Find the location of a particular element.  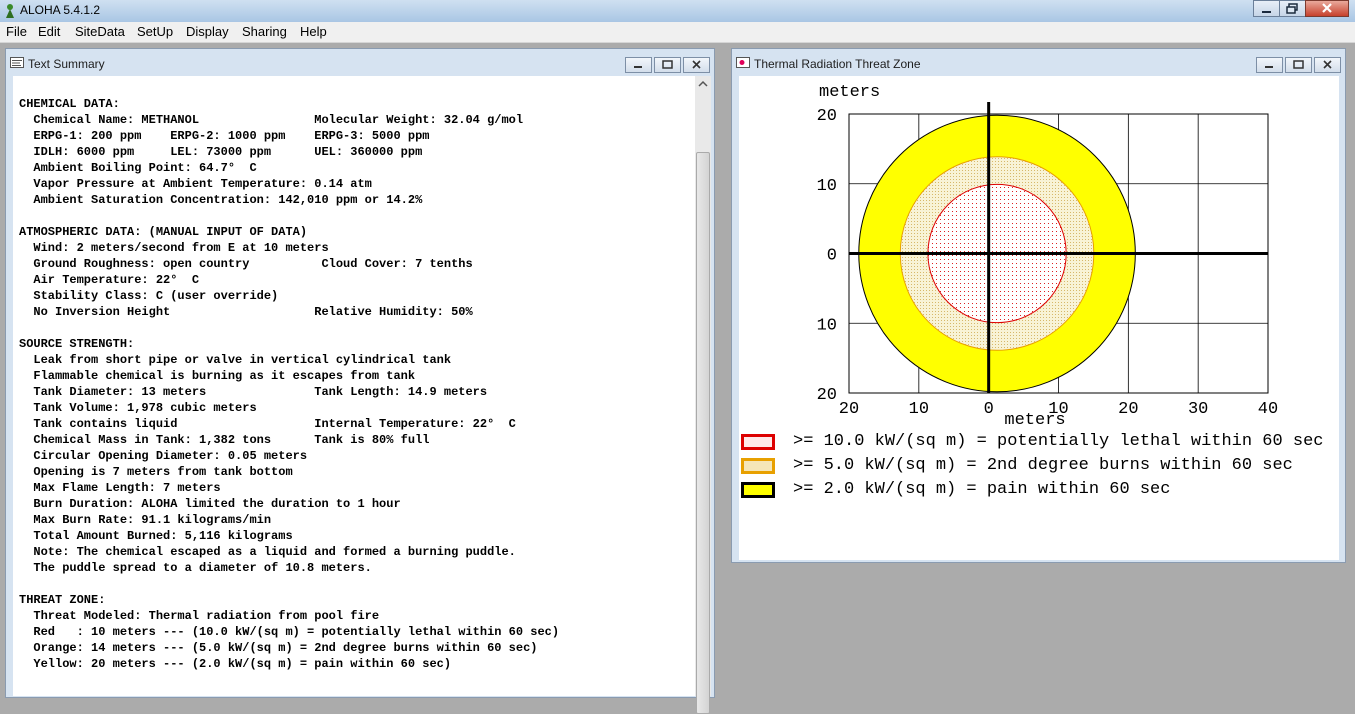

close-button is located at coordinates (1327, 8).